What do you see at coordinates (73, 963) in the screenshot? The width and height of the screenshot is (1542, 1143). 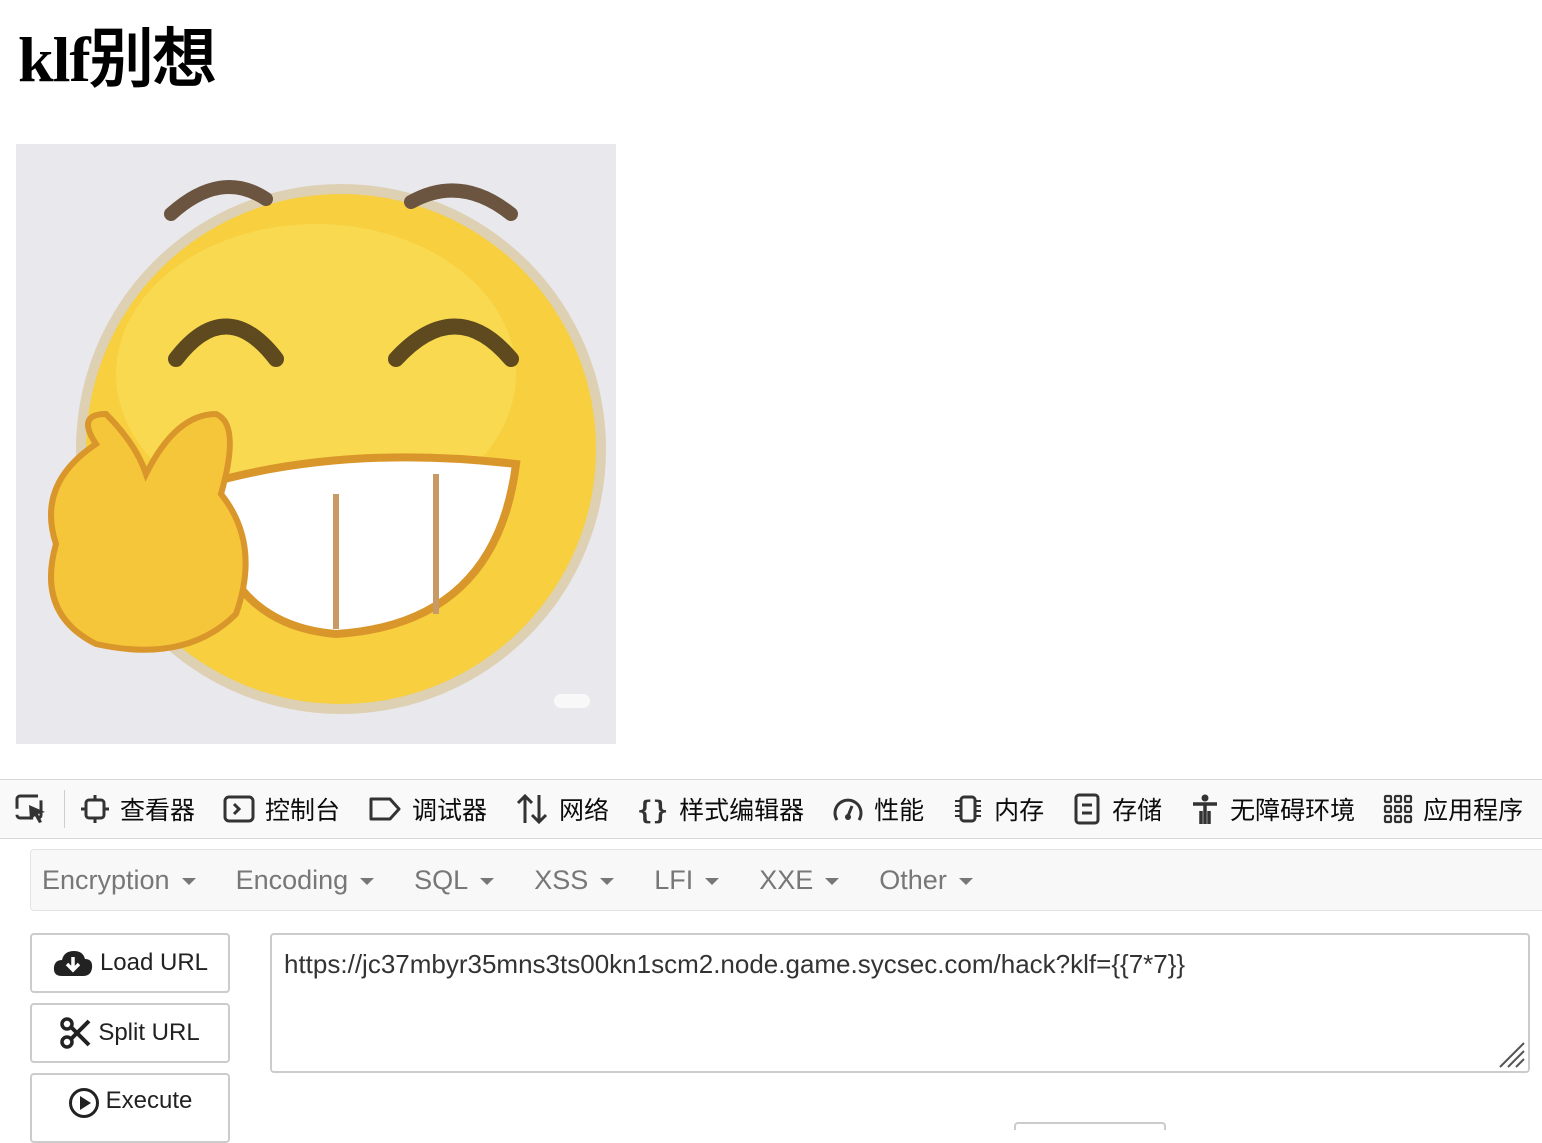 I see `cloud-download-icon` at bounding box center [73, 963].